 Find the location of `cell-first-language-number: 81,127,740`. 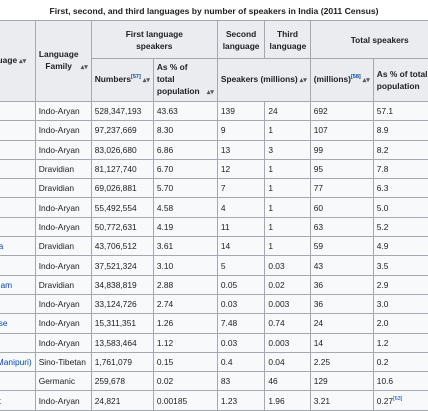

cell-first-language-number: 81,127,740 is located at coordinates (122, 169).